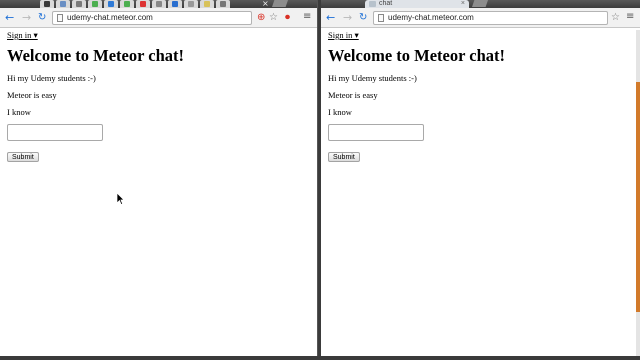  Describe the element at coordinates (135, 4) in the screenshot. I see `pinned-tabs` at that location.